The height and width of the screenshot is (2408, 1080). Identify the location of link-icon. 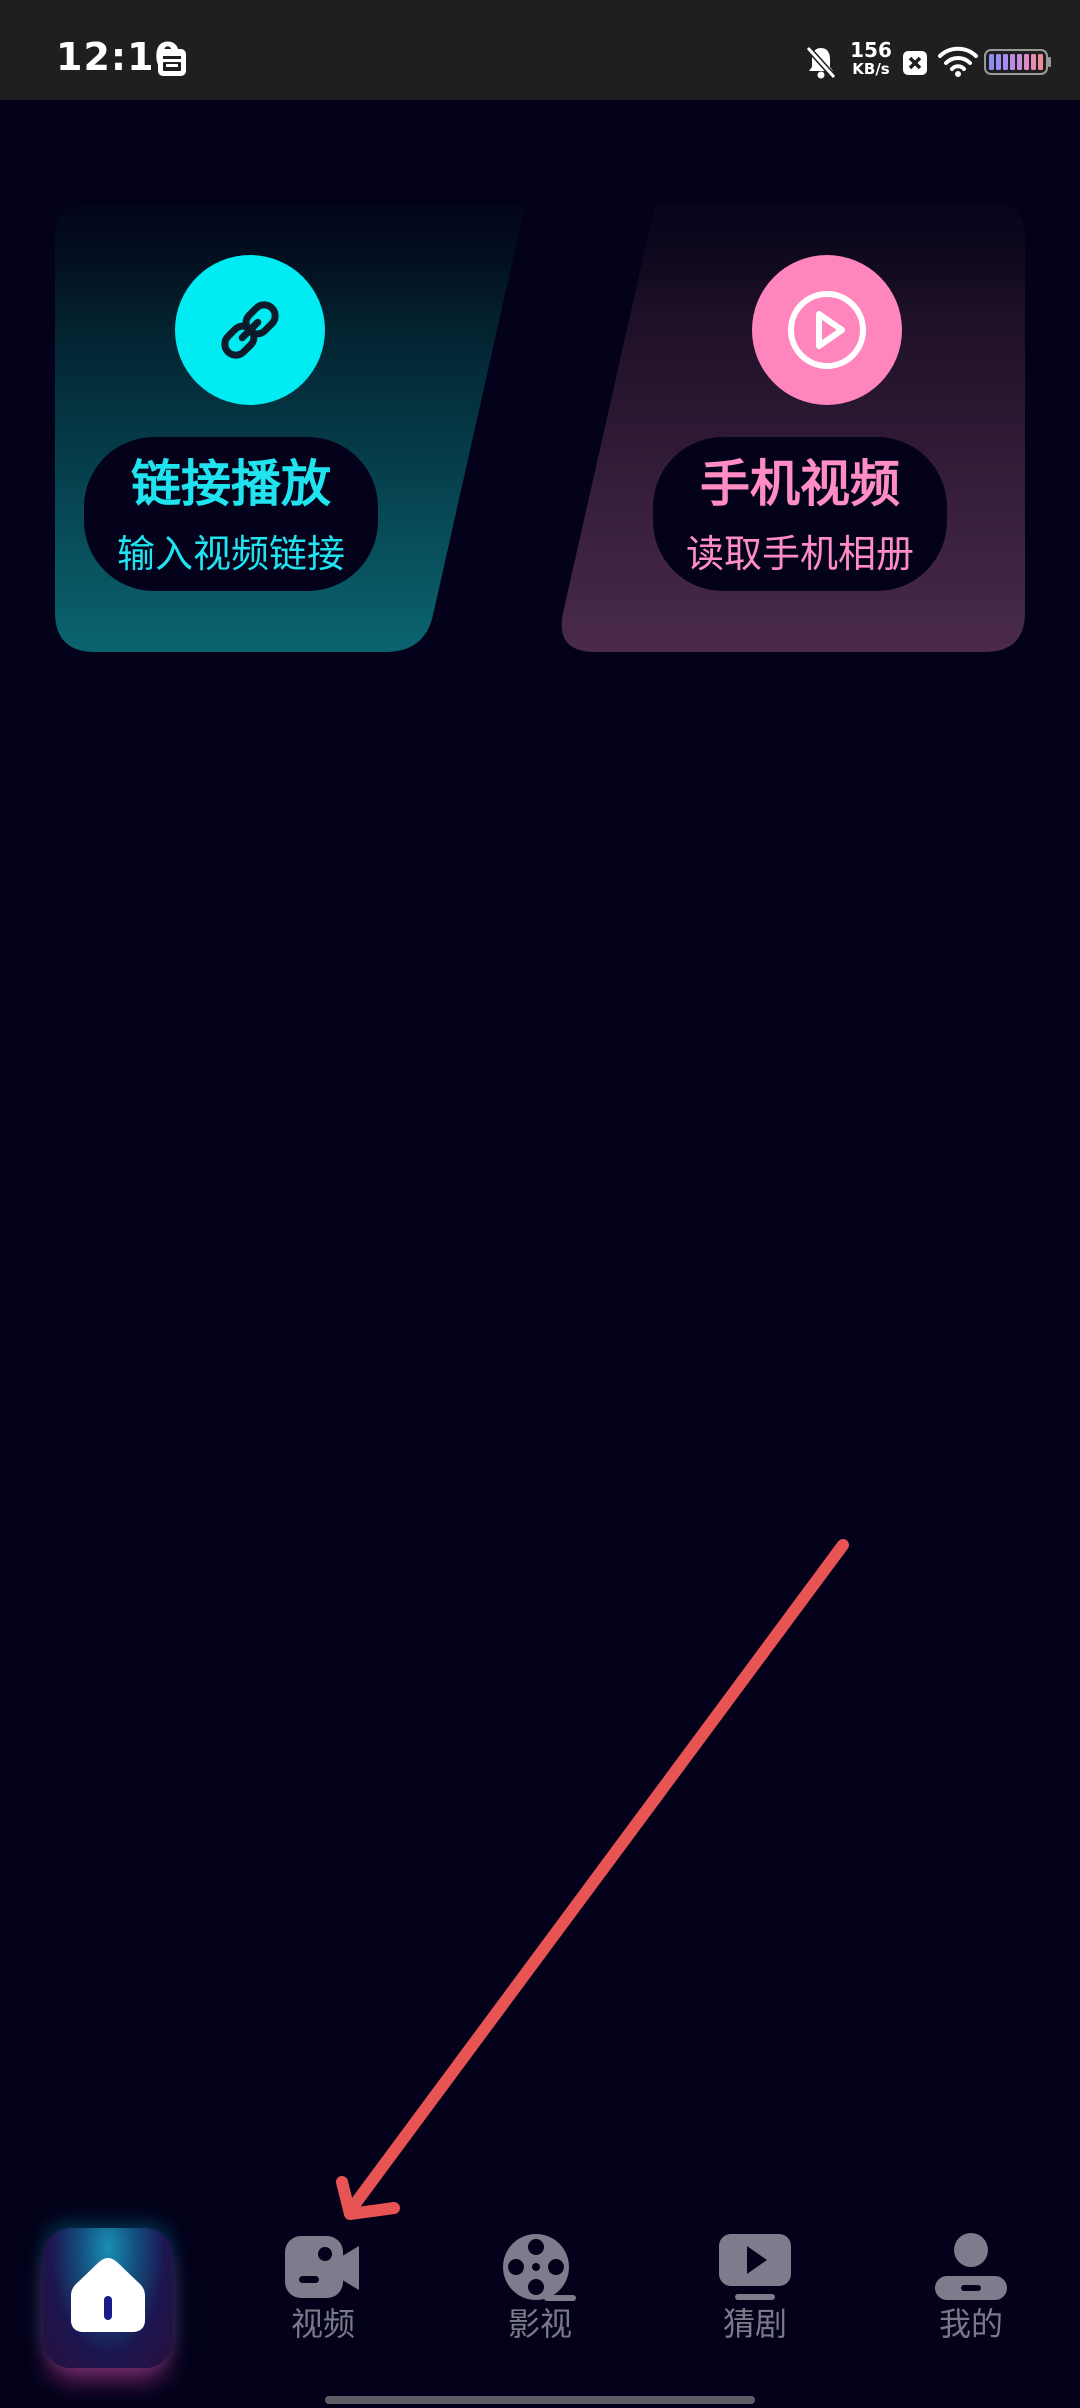
(250, 330).